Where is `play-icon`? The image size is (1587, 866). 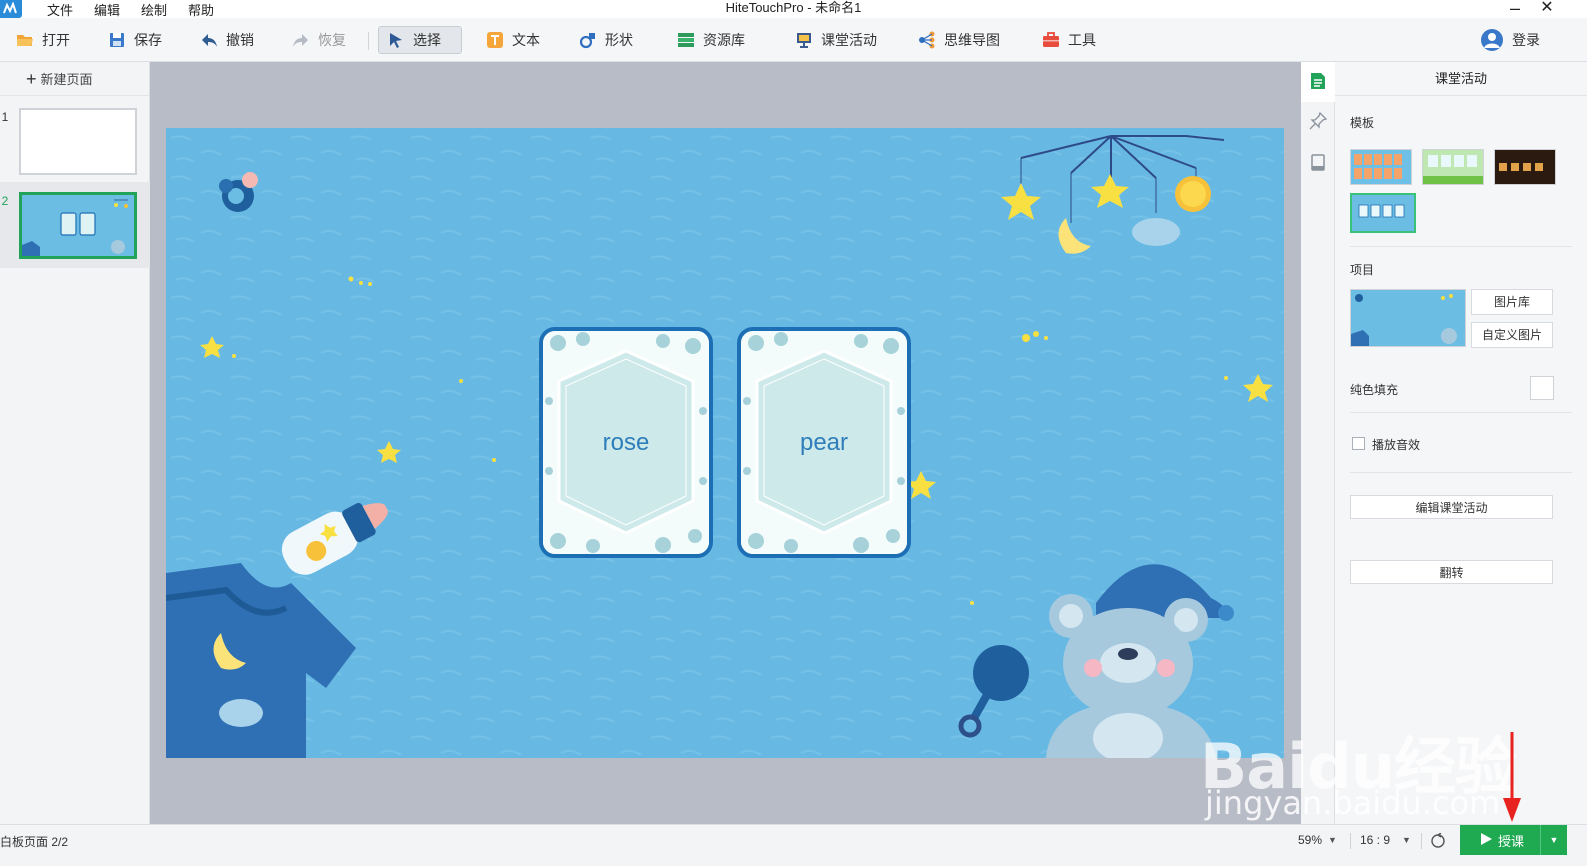 play-icon is located at coordinates (1486, 840).